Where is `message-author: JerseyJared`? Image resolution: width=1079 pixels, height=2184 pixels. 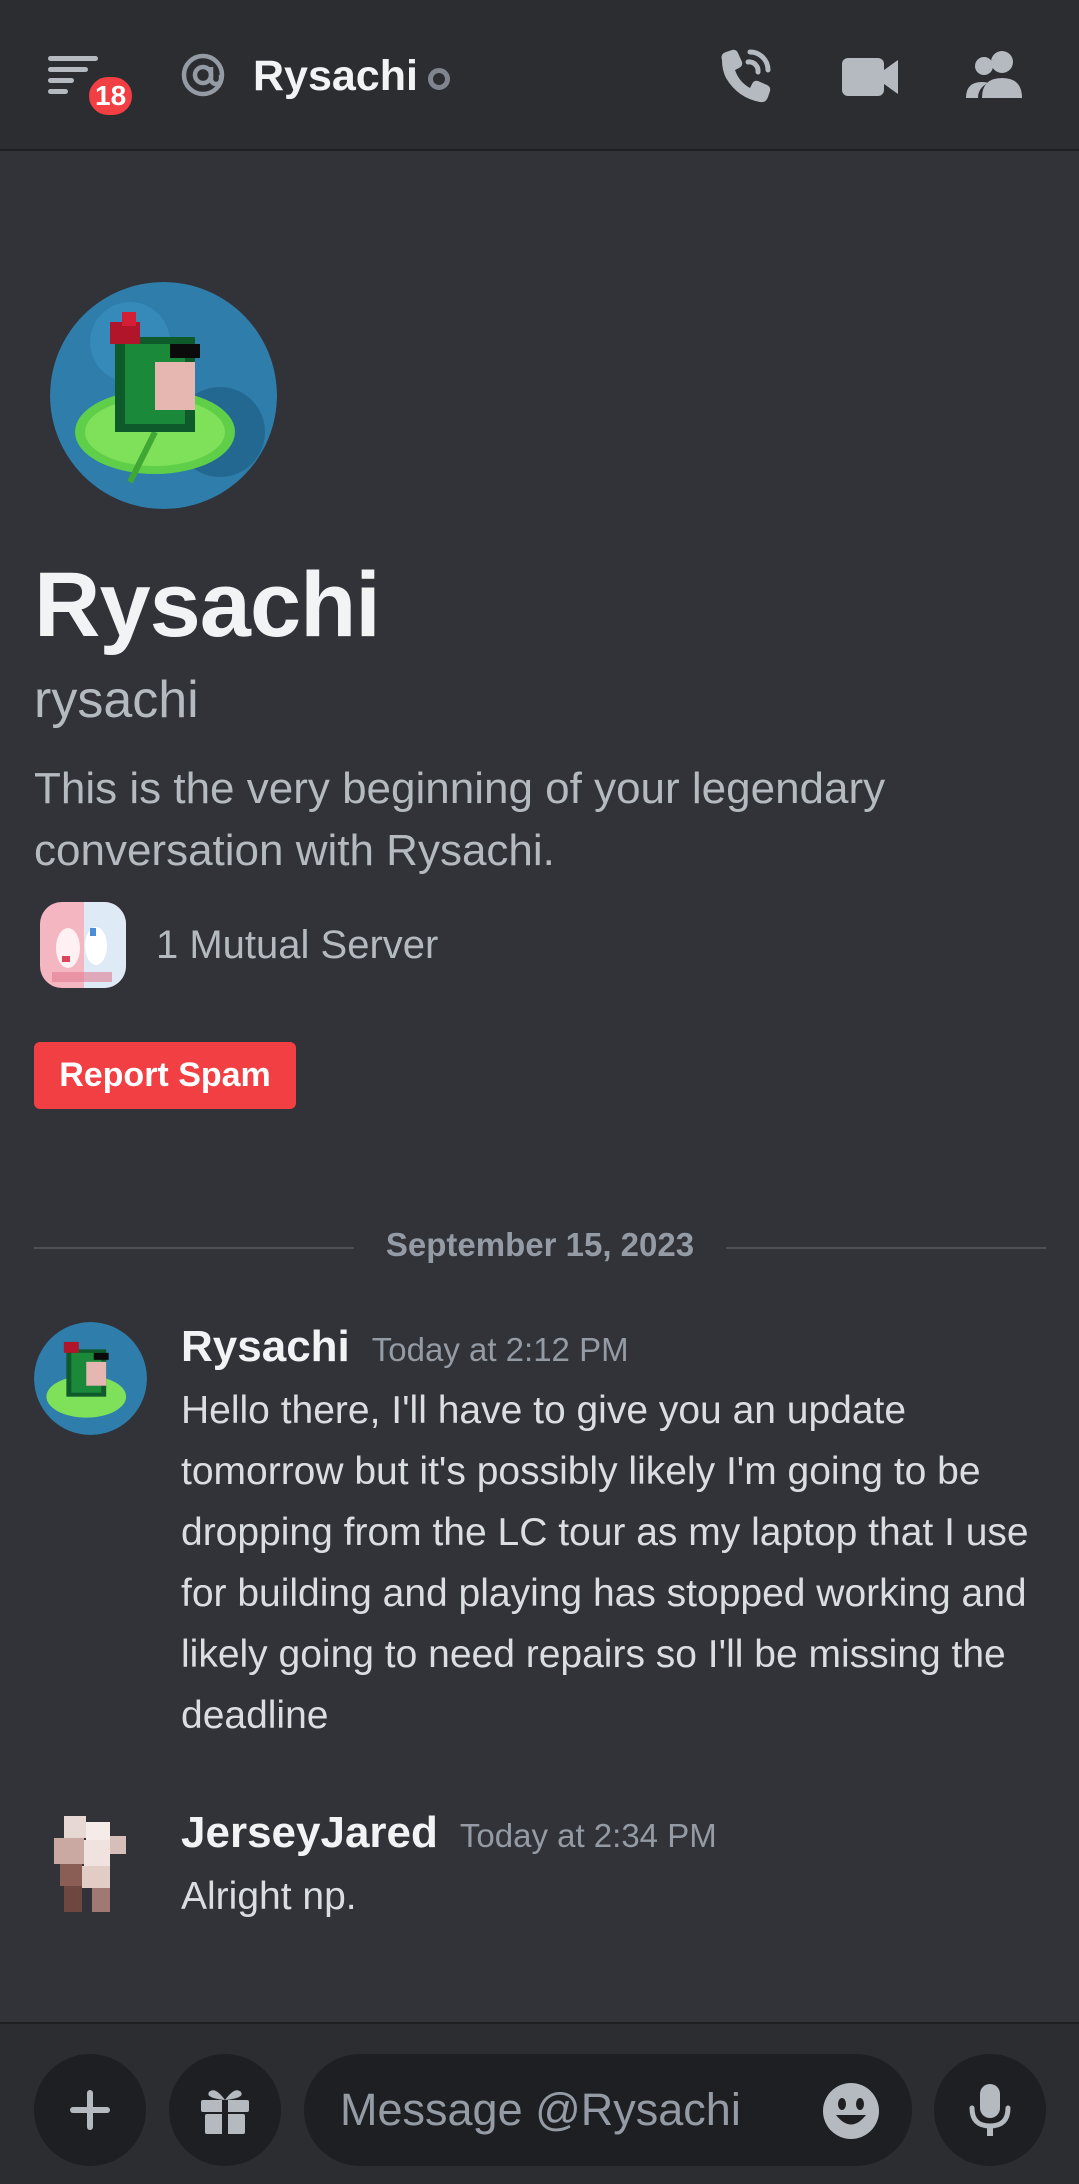 message-author: JerseyJared is located at coordinates (309, 1832).